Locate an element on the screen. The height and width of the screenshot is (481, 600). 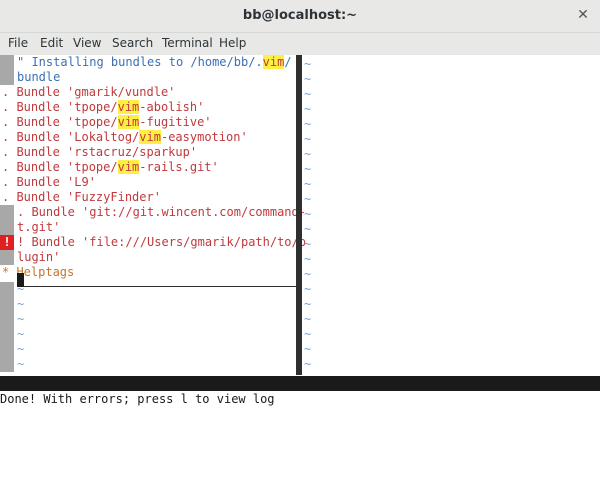
line-text: -abolish' is located at coordinates (172, 107).